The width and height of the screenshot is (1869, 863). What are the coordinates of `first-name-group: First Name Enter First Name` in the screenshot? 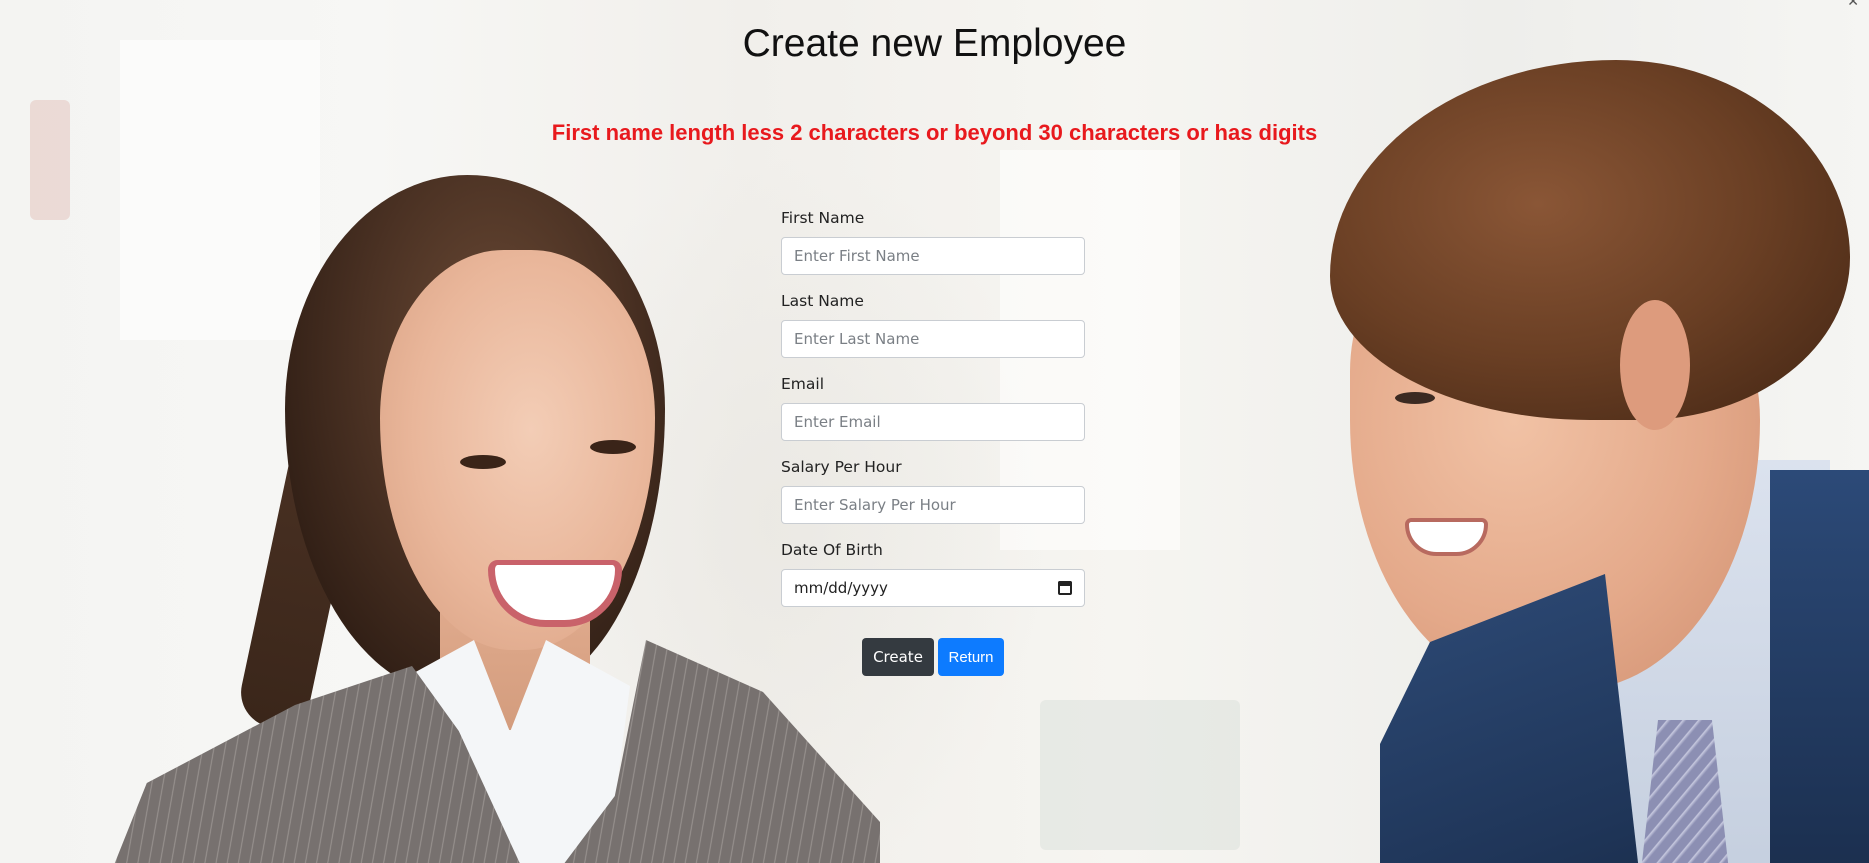 It's located at (933, 242).